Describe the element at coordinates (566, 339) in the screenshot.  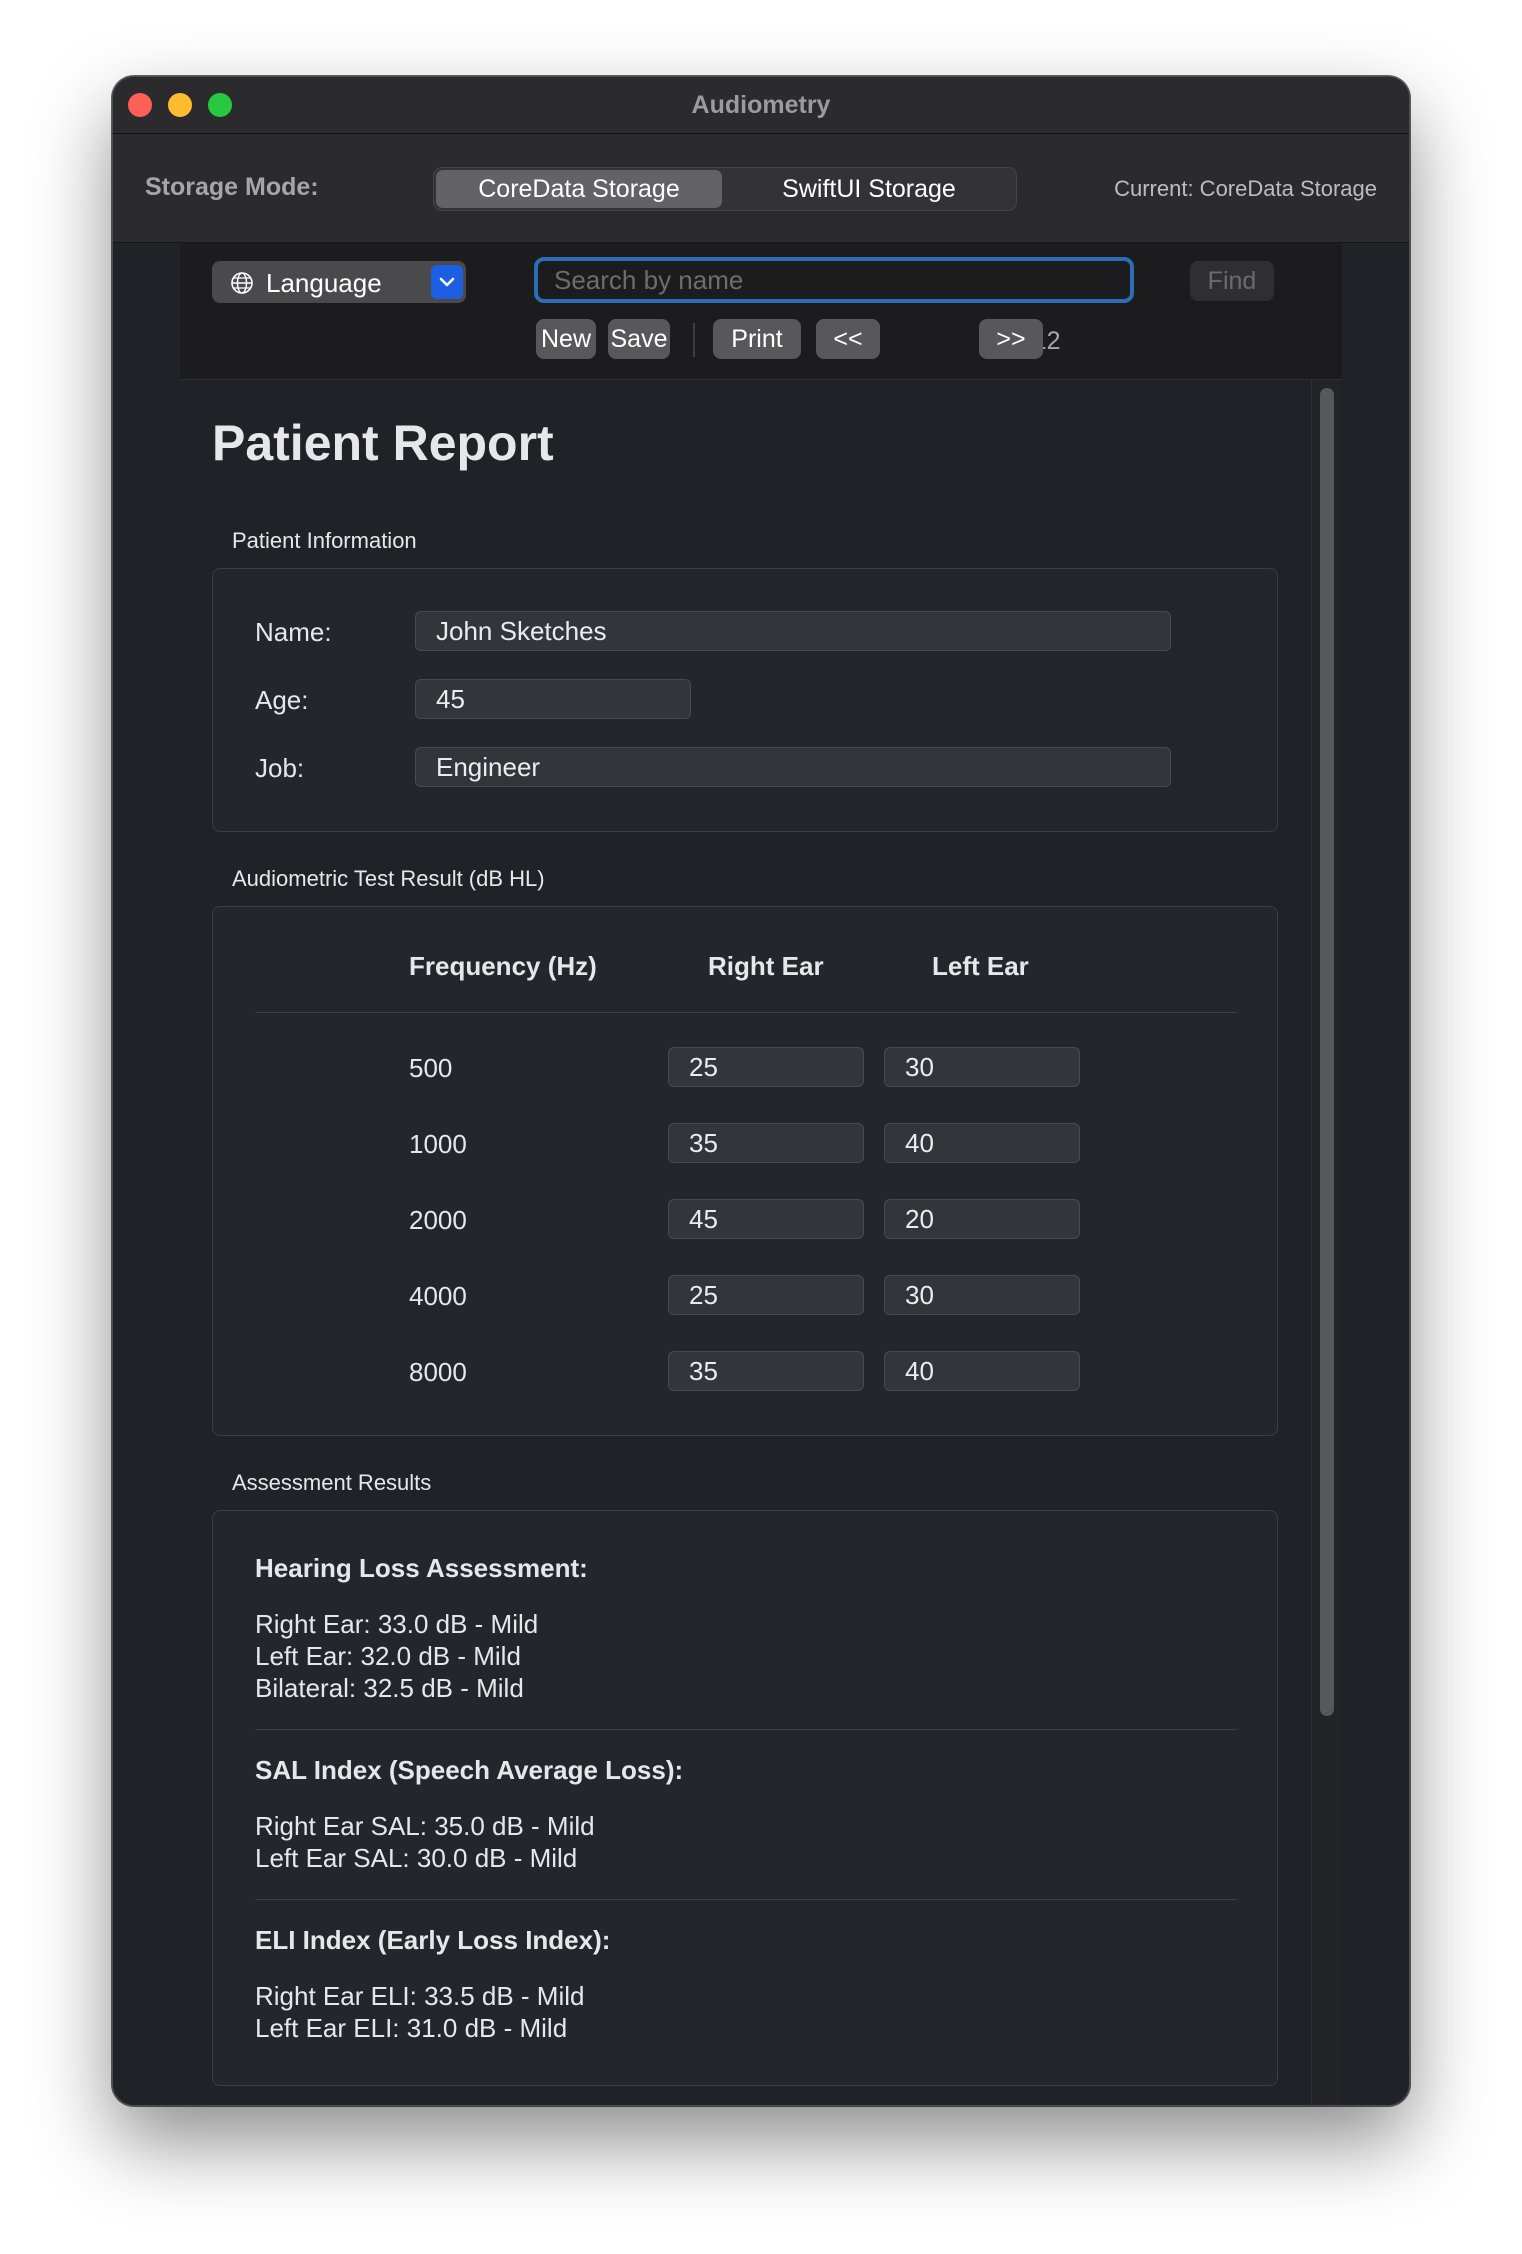
I see `new-button: New` at that location.